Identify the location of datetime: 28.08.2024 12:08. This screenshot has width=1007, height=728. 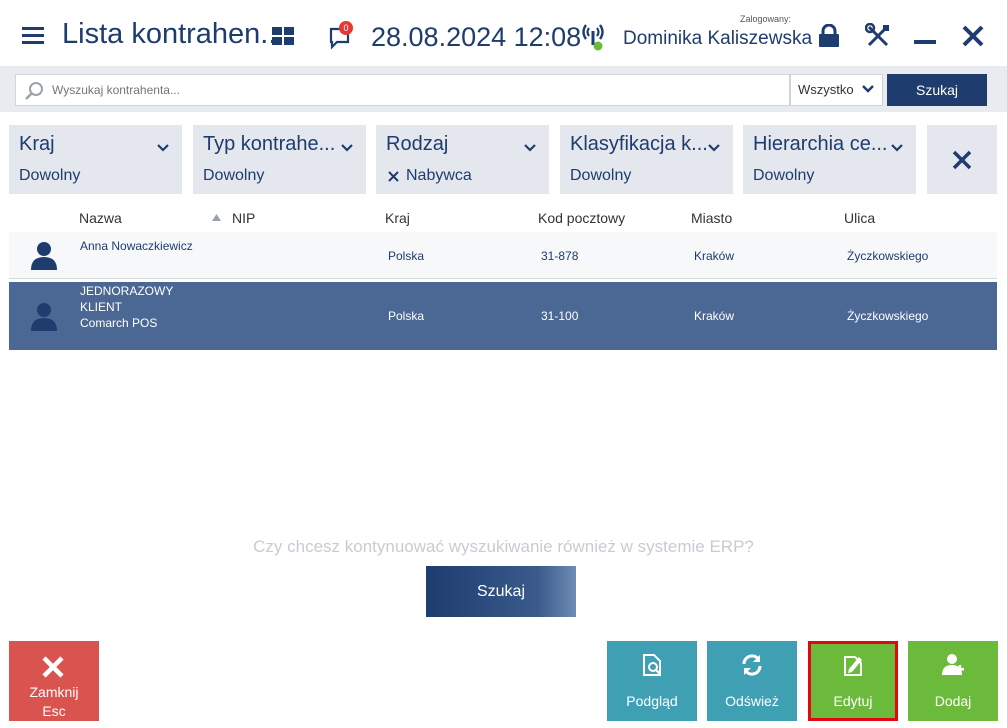
(476, 37).